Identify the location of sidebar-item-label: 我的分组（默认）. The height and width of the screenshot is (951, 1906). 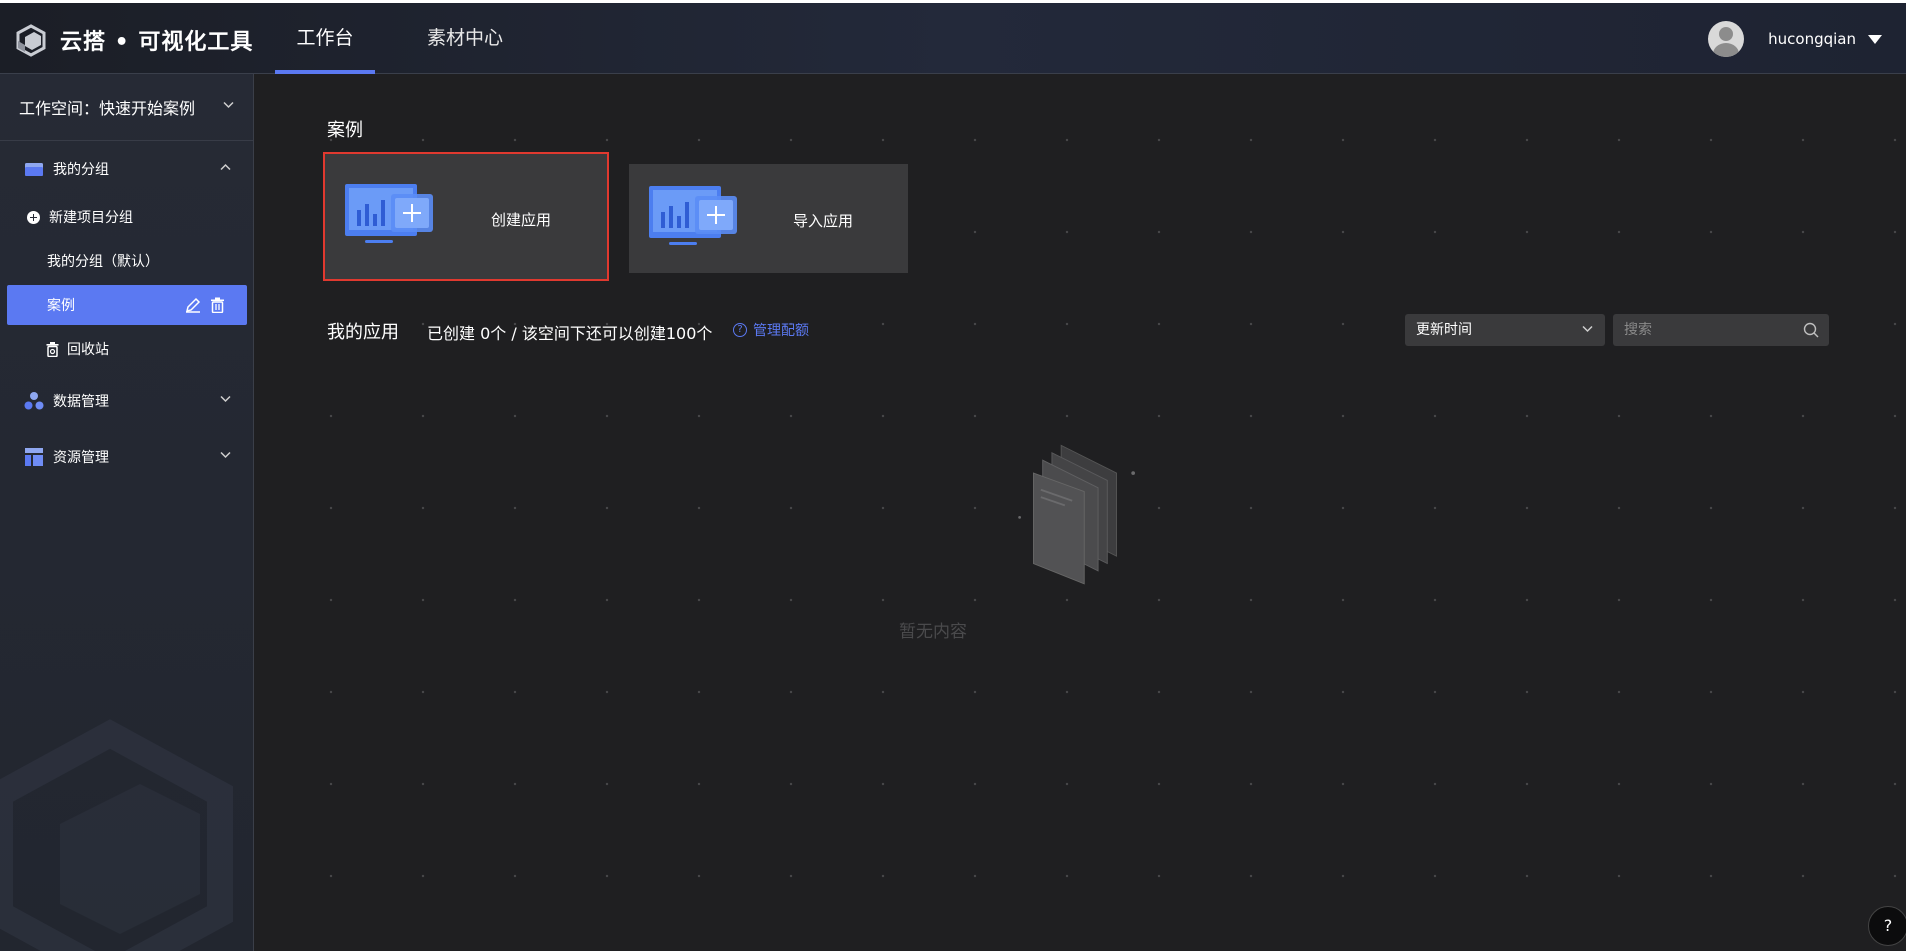
(103, 262).